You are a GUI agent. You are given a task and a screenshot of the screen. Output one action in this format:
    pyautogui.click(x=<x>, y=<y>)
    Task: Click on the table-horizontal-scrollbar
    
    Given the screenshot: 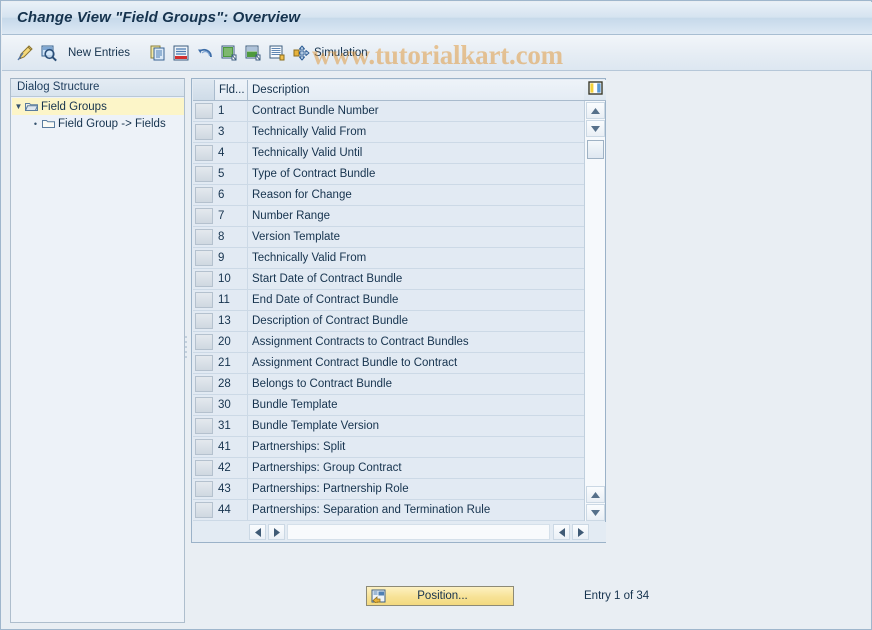 What is the action you would take?
    pyautogui.click(x=399, y=532)
    